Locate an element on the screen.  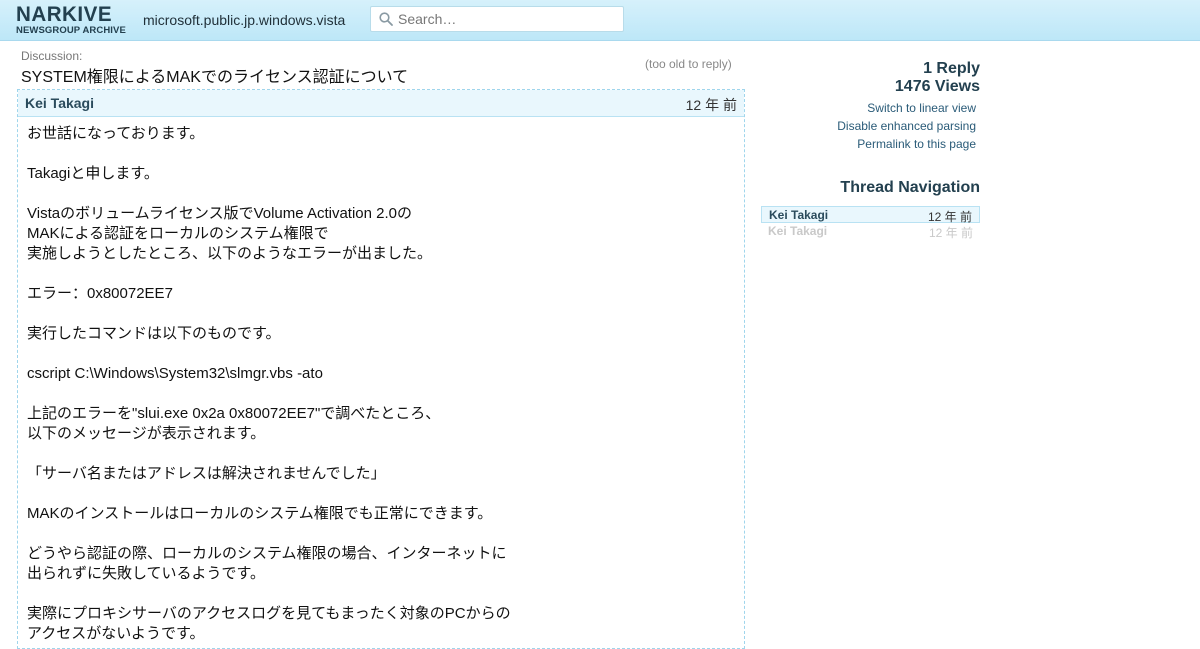
message-line: どうやら認証の際、ローカルのシステム権限の場合、インターネットに is located at coordinates (267, 553).